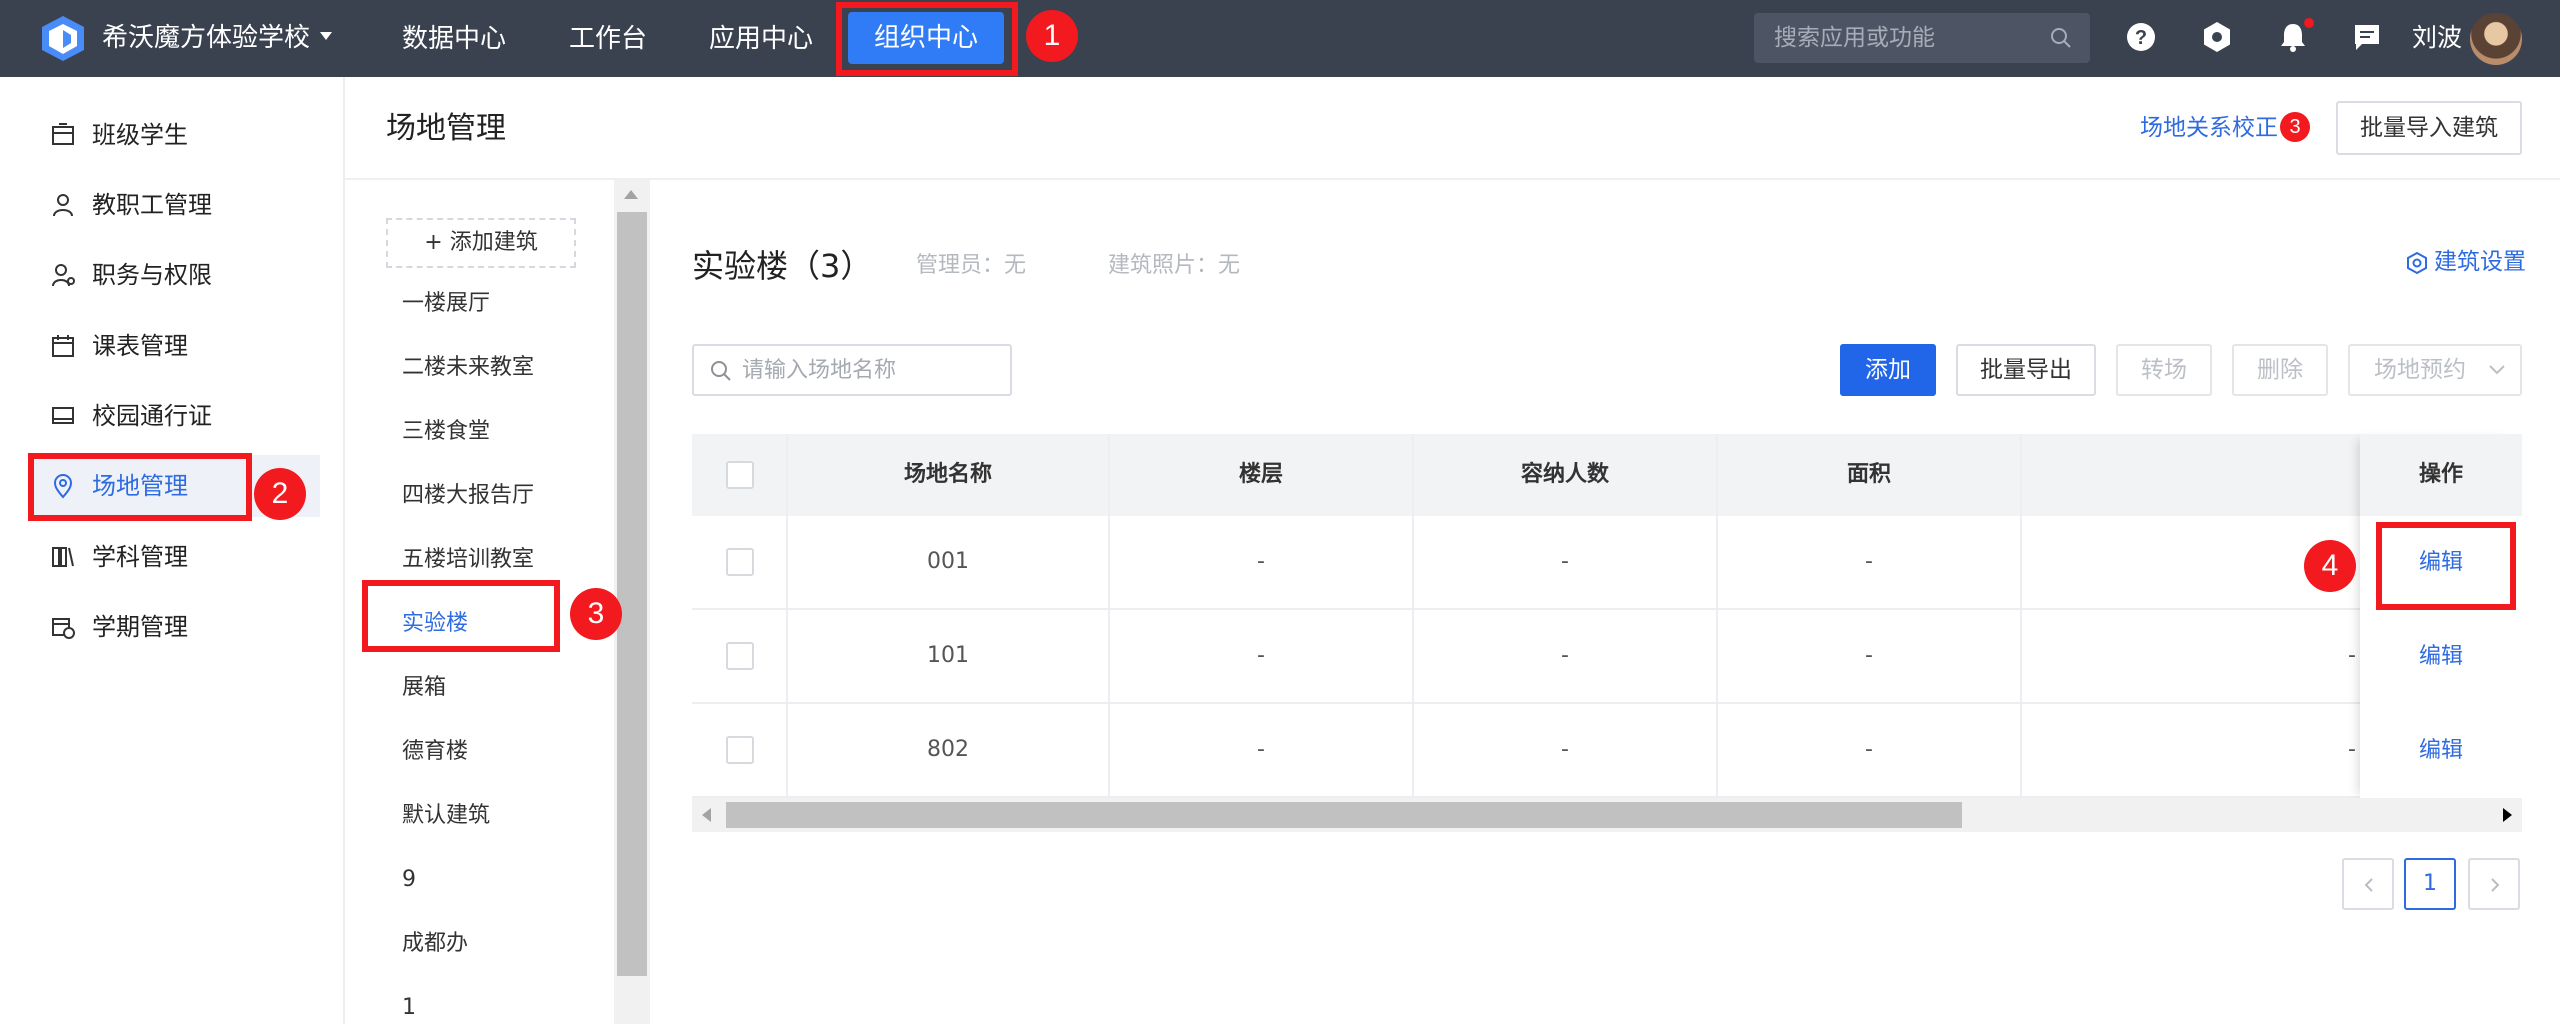 This screenshot has width=2560, height=1024. I want to click on building-item: 德育楼, so click(435, 752).